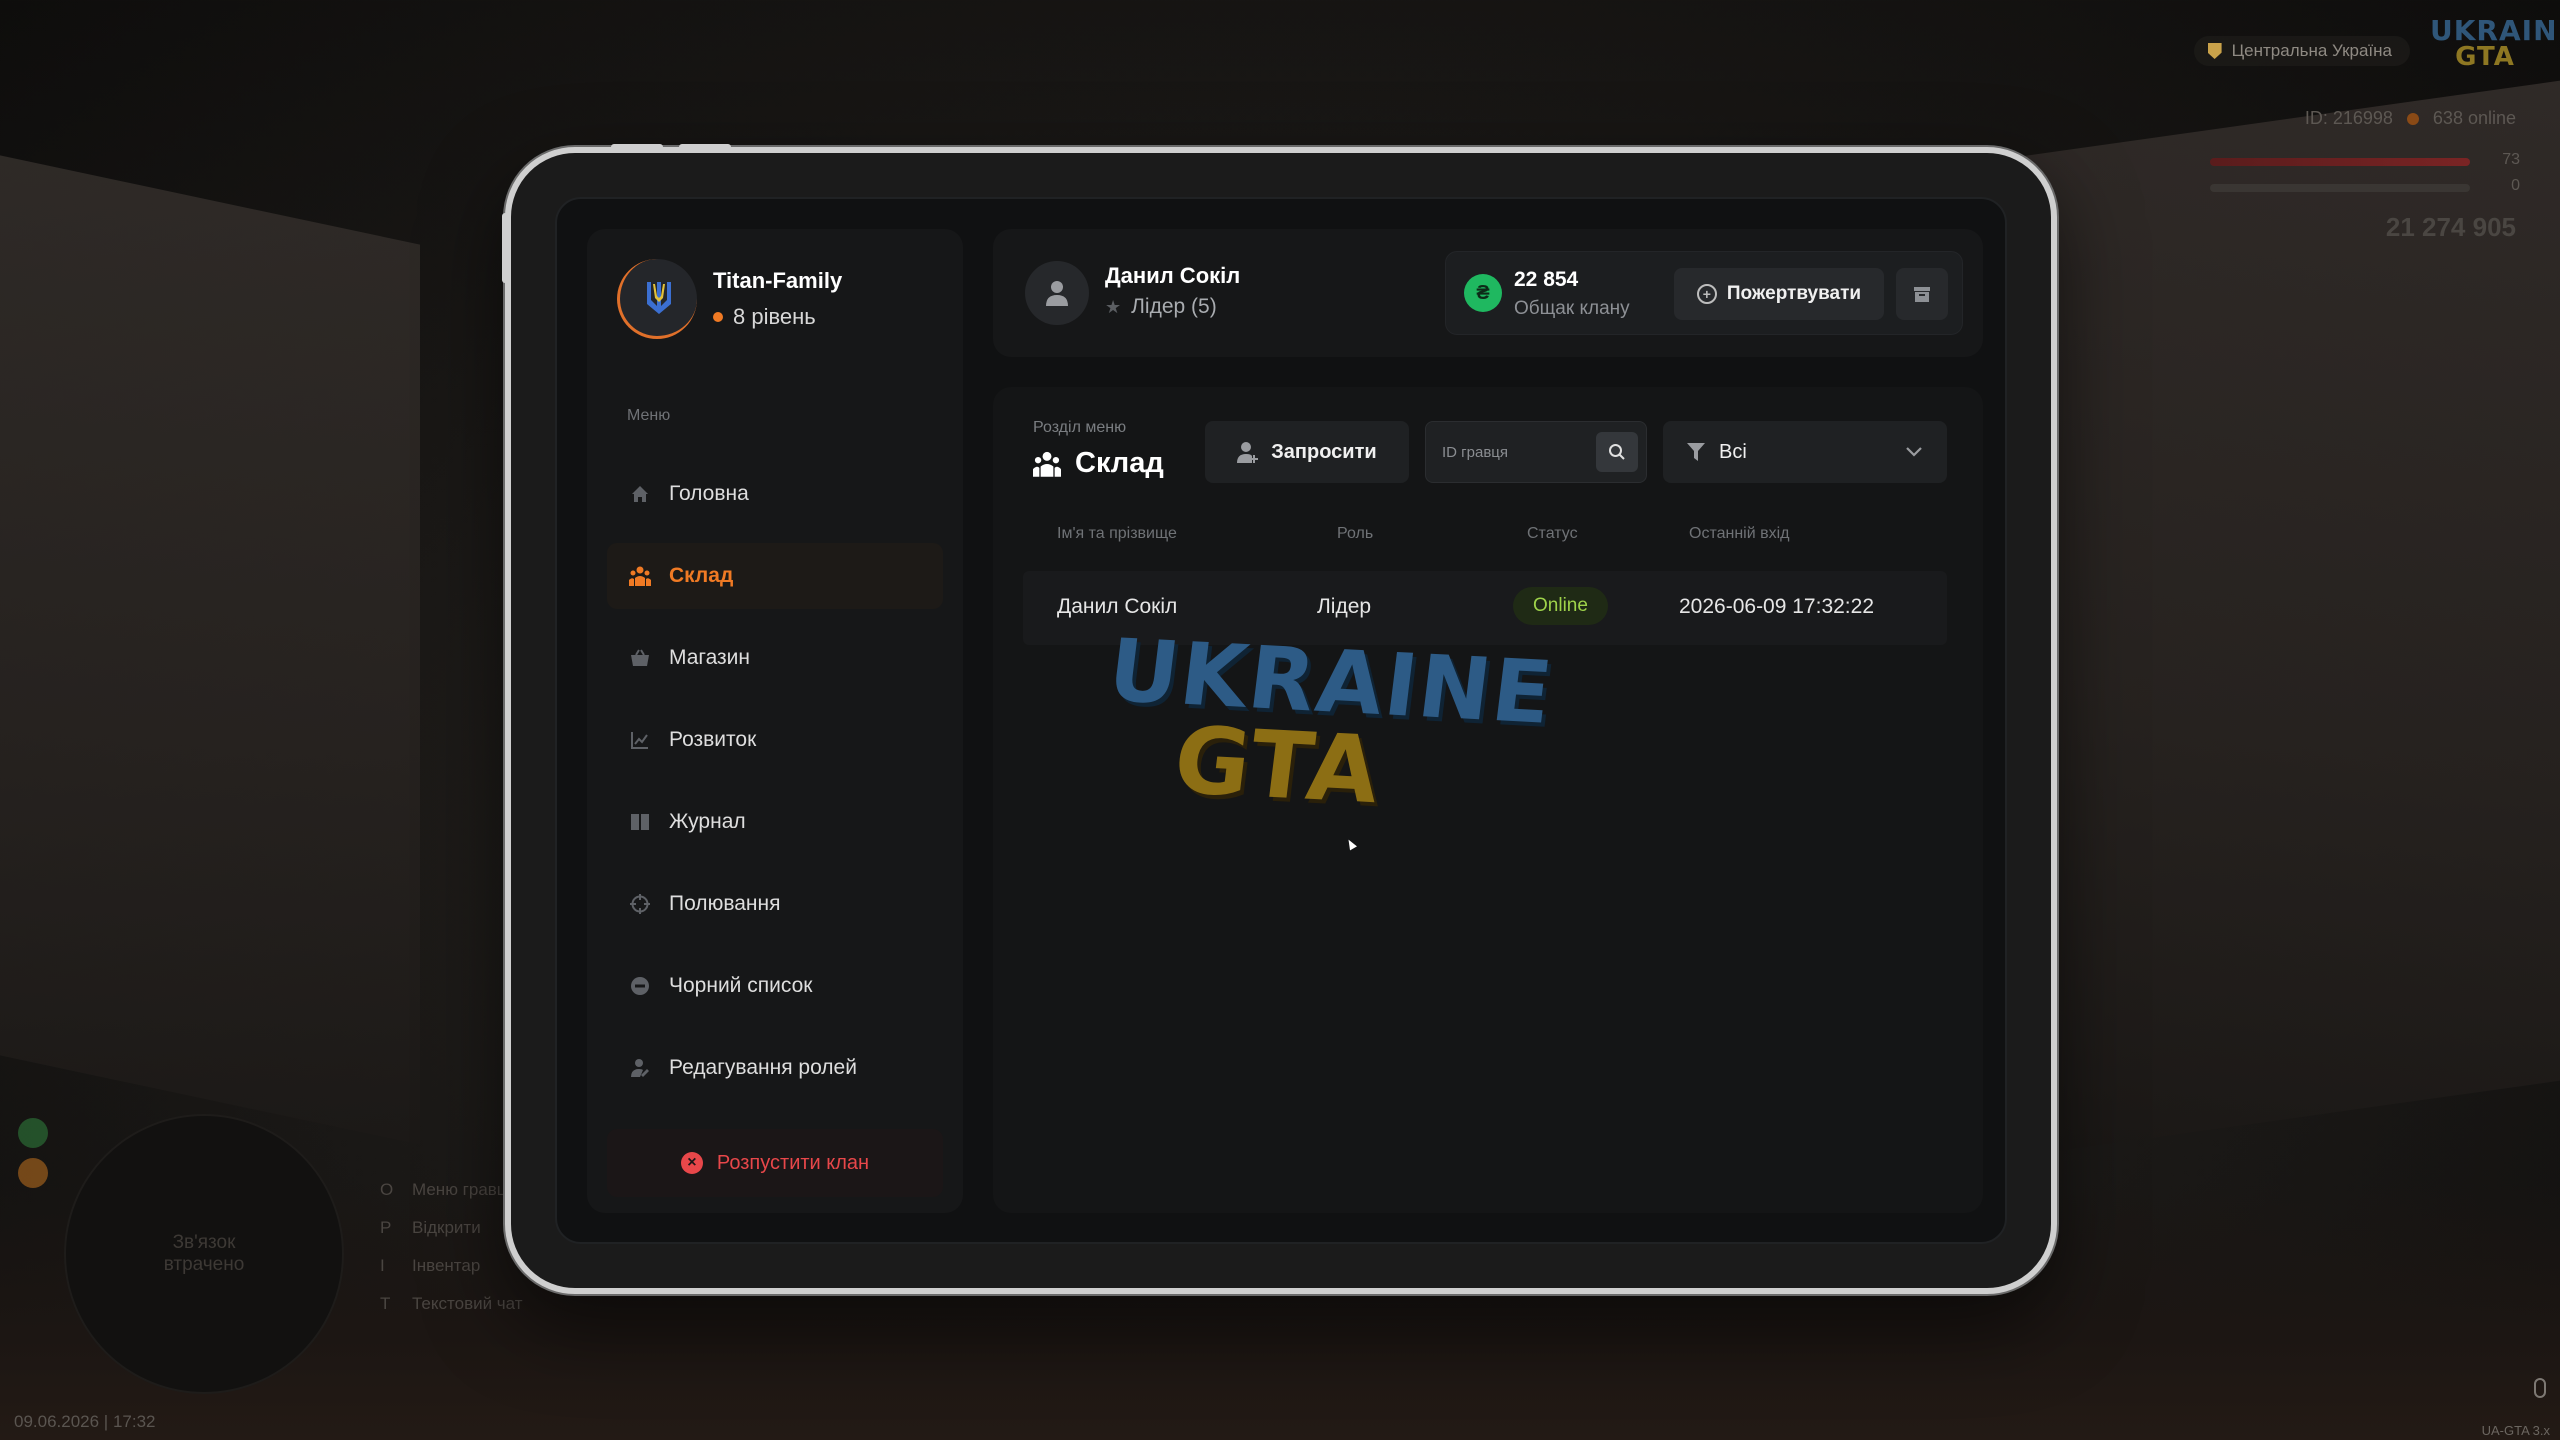 The image size is (2560, 1440). I want to click on chevron-down-icon, so click(1914, 452).